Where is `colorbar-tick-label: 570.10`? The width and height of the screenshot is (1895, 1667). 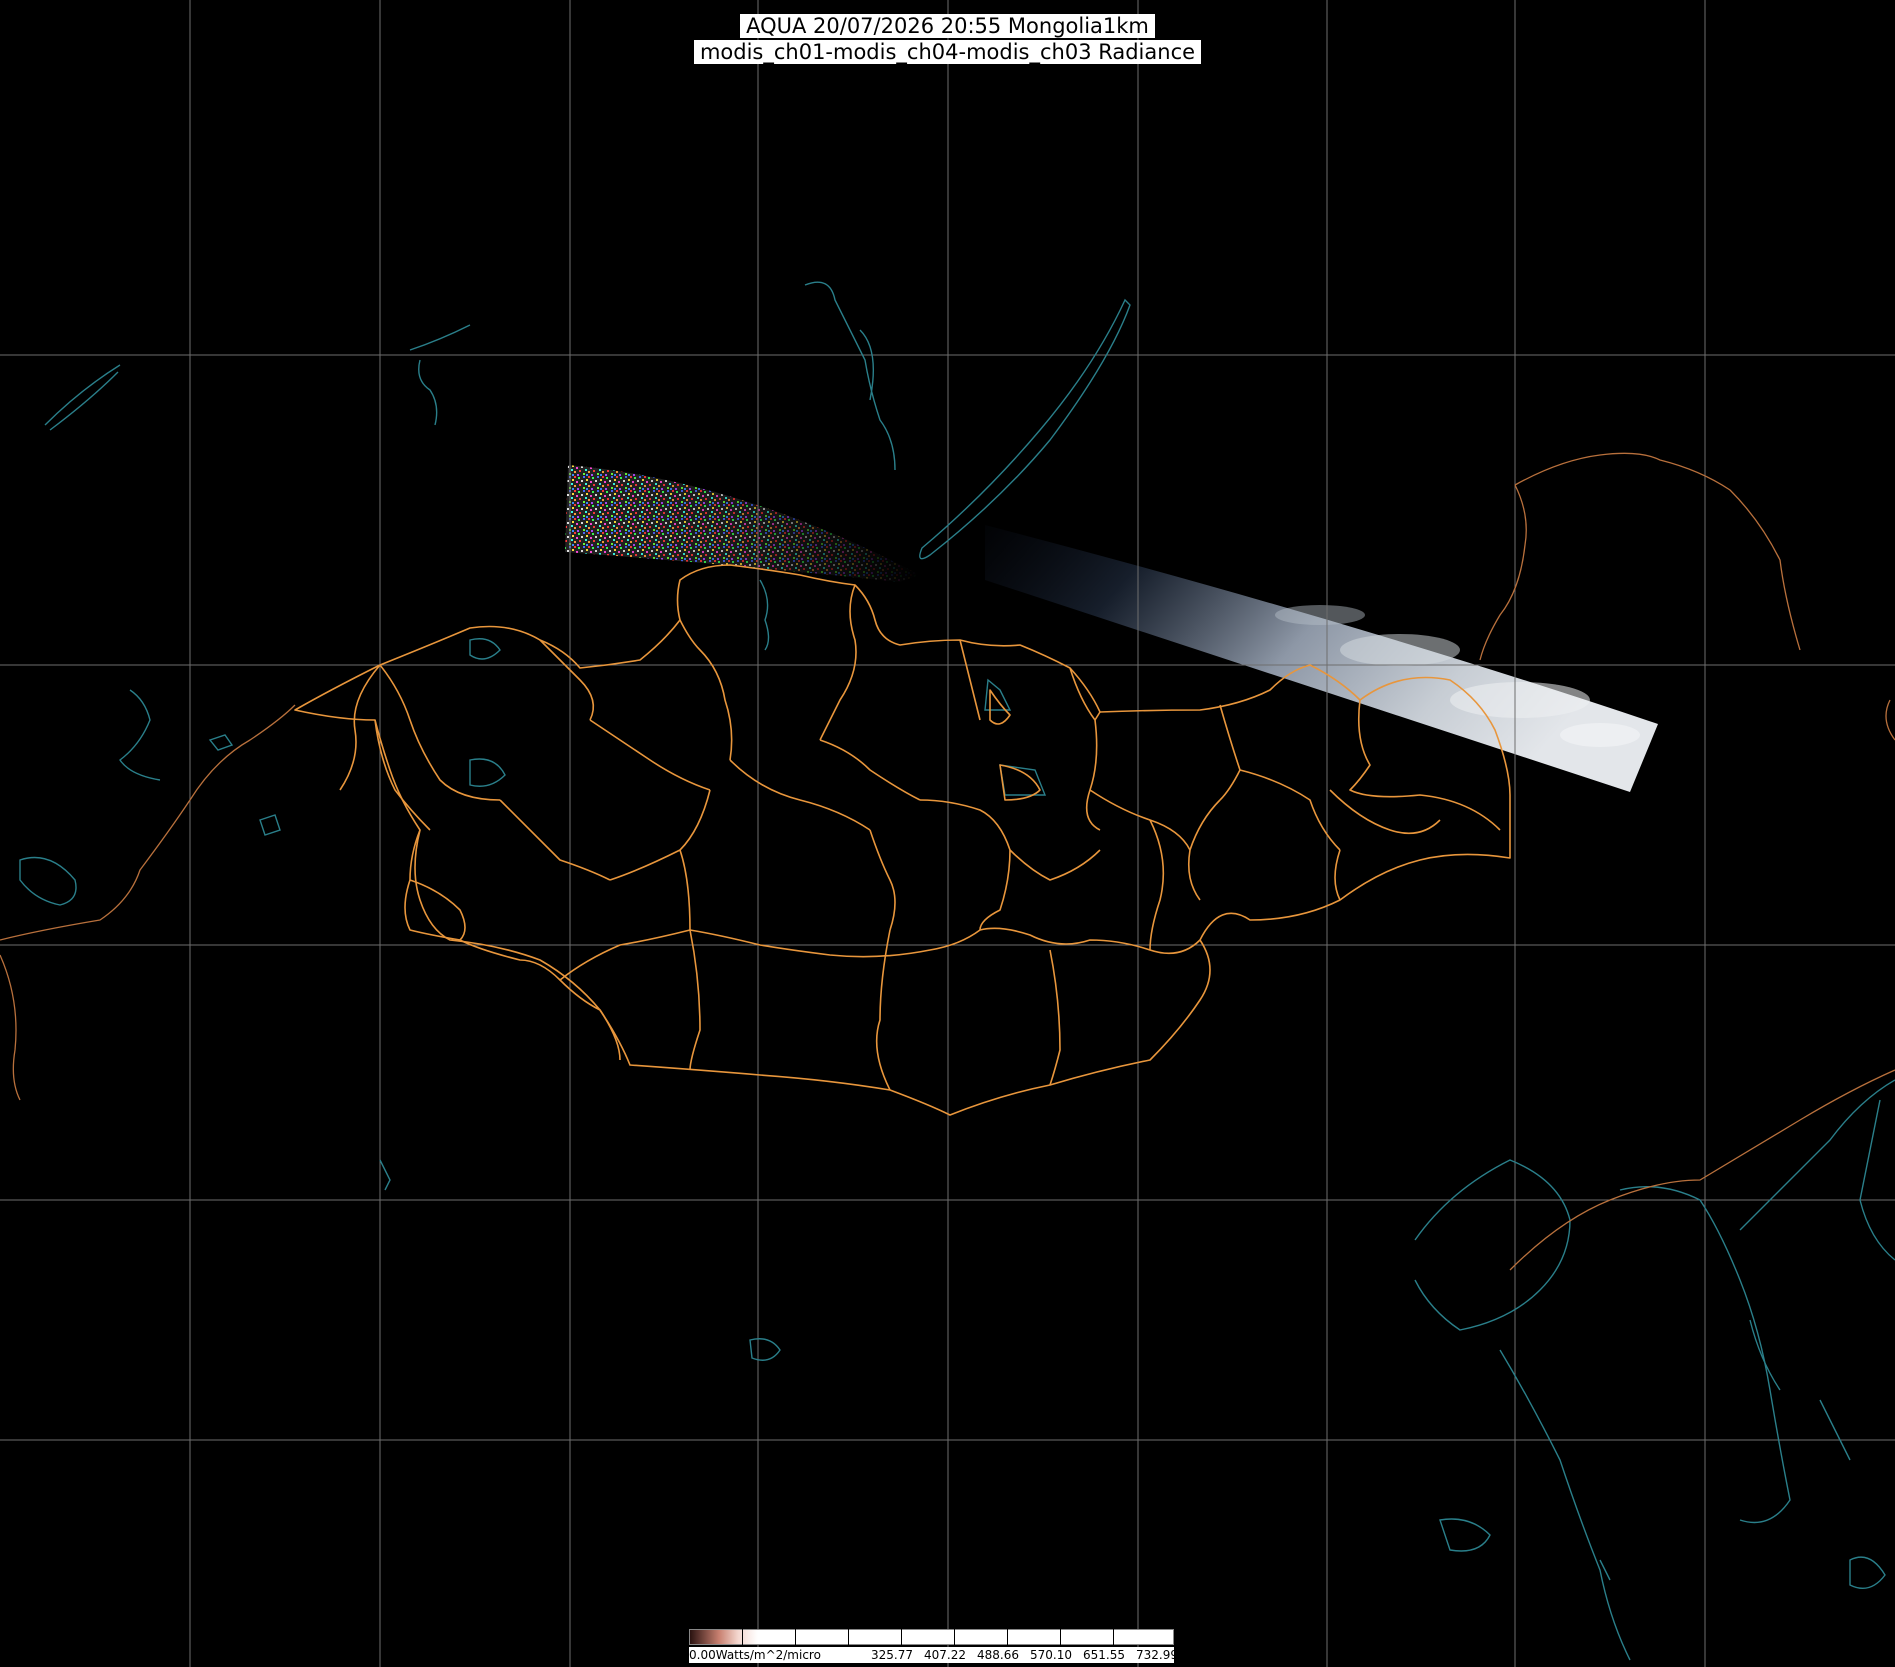
colorbar-tick-label: 570.10 is located at coordinates (1051, 1655).